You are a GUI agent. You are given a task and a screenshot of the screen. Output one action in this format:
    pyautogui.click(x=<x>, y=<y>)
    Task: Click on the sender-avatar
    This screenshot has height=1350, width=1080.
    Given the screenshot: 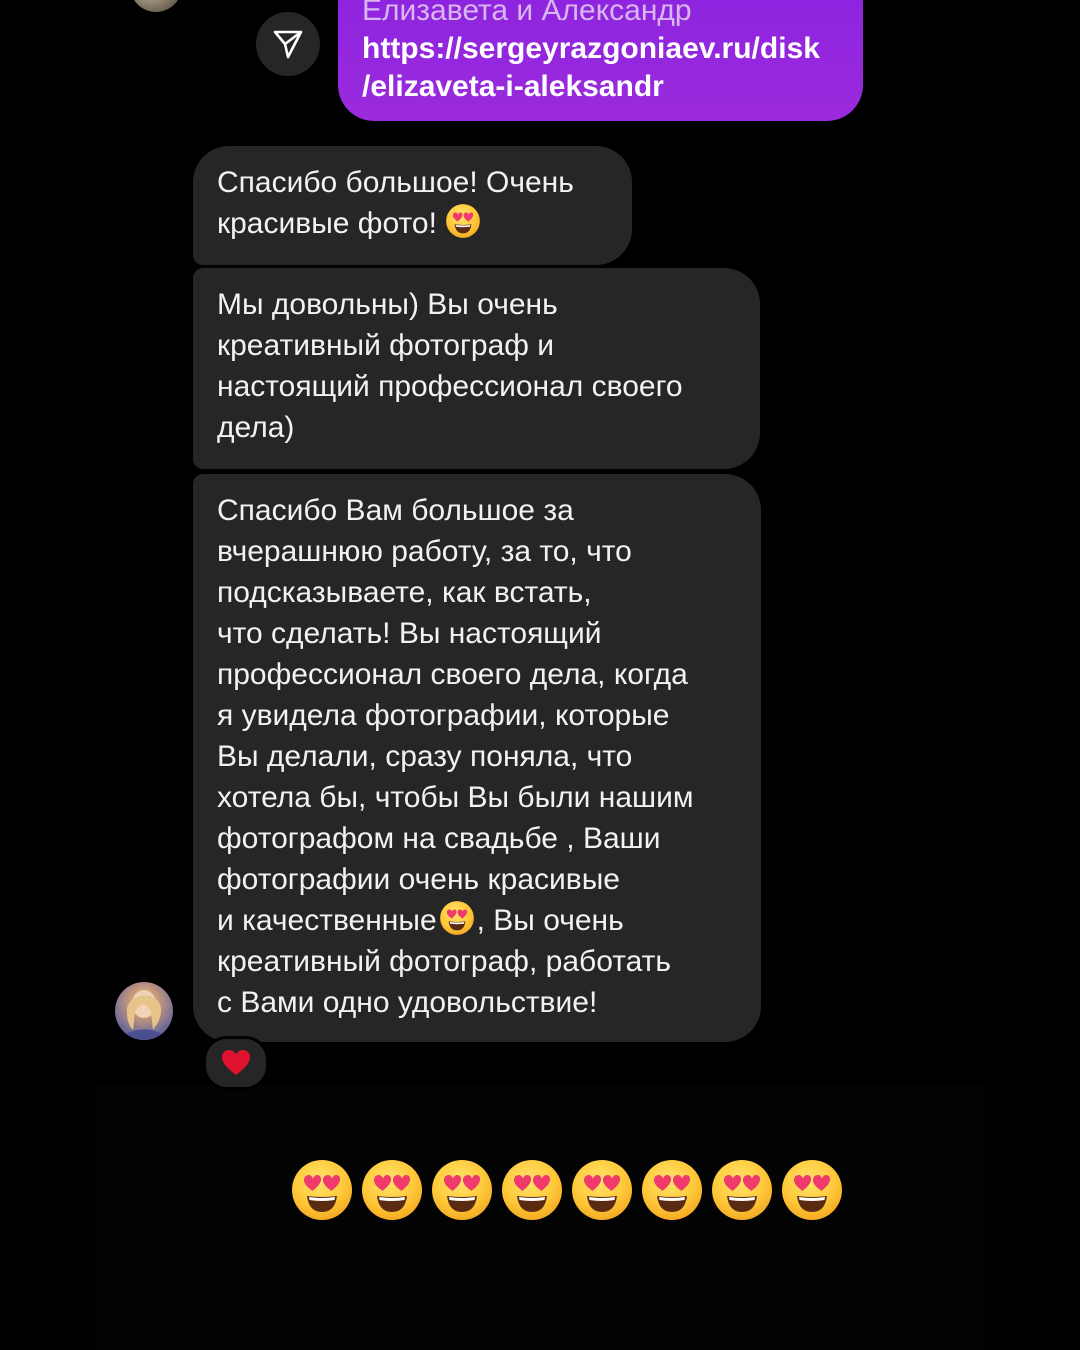 What is the action you would take?
    pyautogui.click(x=144, y=1011)
    